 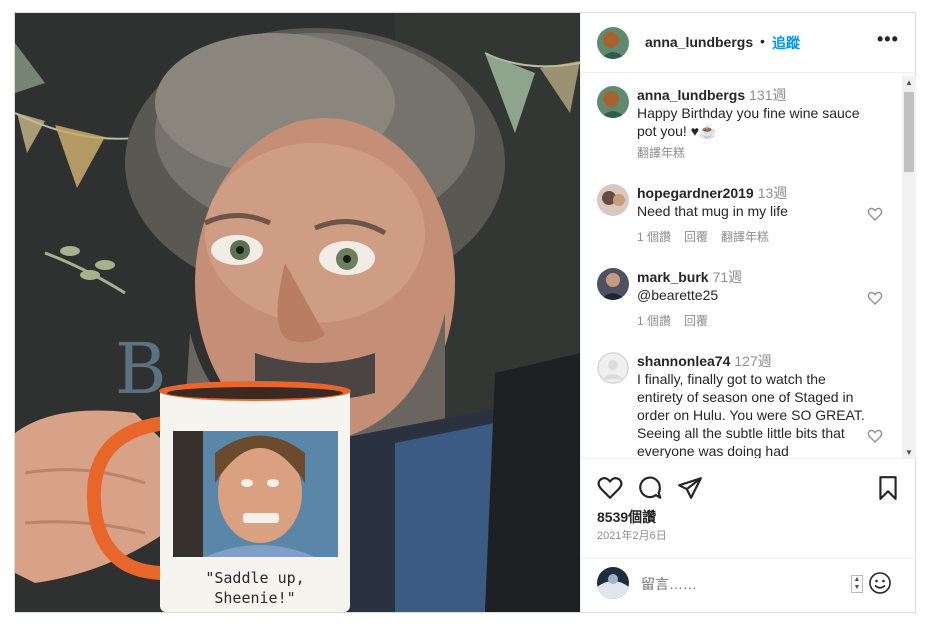 I want to click on author-avatar, so click(x=613, y=43).